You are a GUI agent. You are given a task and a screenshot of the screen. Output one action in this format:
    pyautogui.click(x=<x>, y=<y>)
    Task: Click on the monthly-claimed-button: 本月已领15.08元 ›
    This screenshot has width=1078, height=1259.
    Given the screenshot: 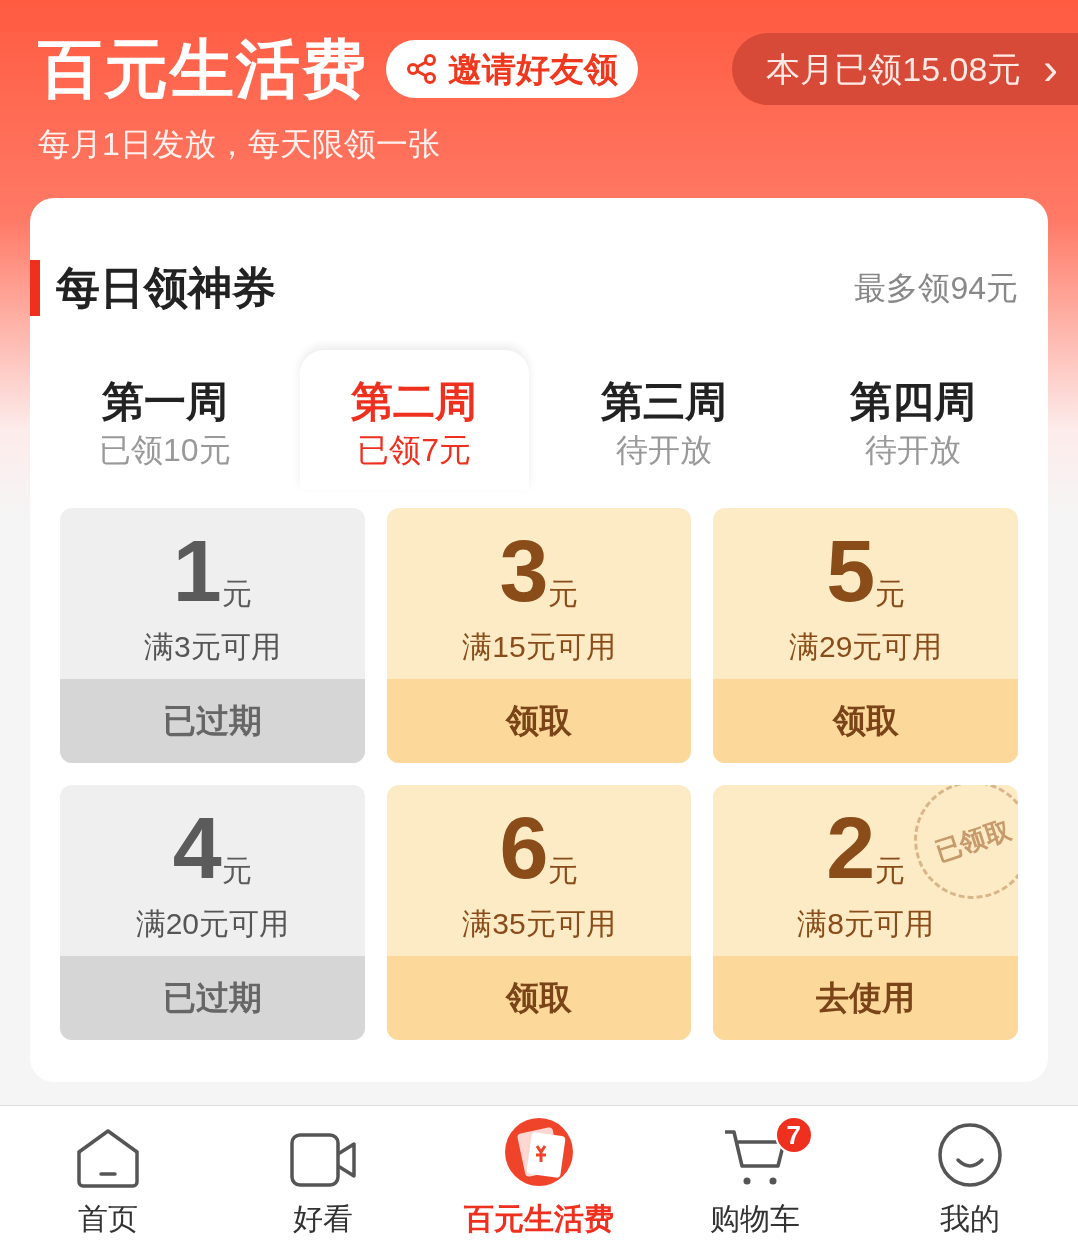 What is the action you would take?
    pyautogui.click(x=905, y=69)
    